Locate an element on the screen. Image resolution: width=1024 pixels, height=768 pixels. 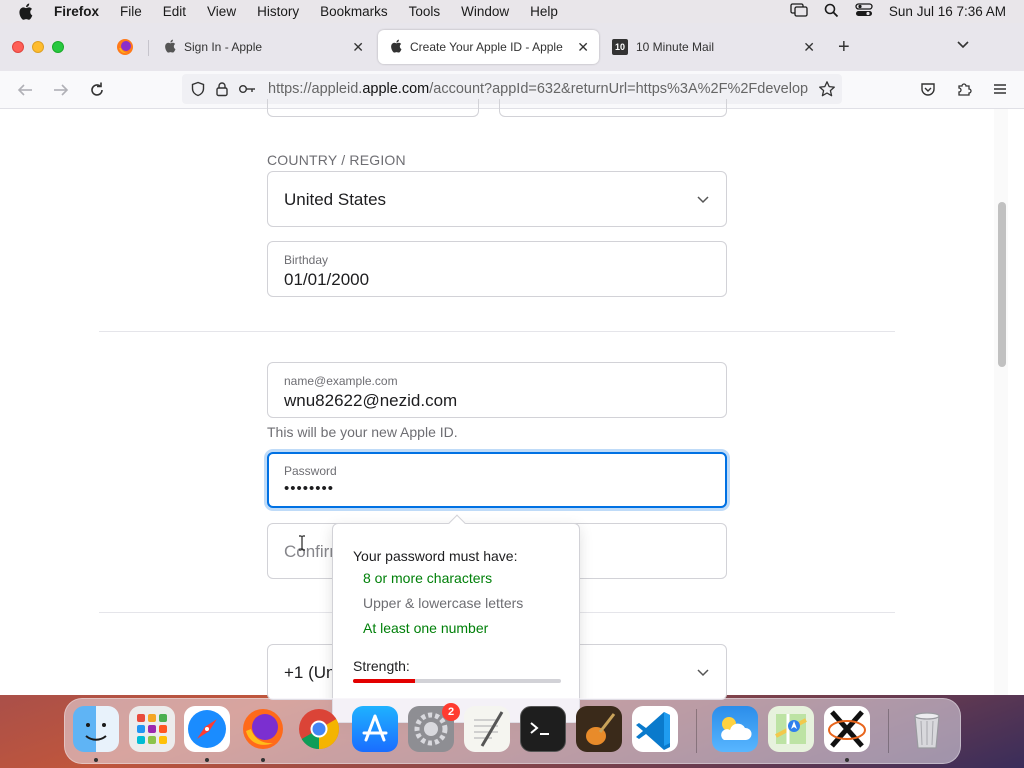
menu-window: Window is located at coordinates (485, 11).